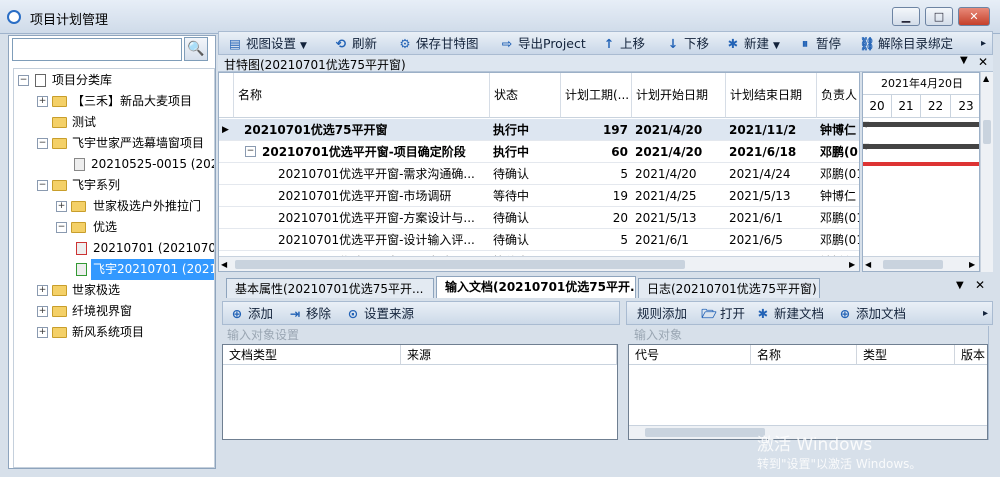 This screenshot has height=477, width=1000. What do you see at coordinates (420, 392) in the screenshot?
I see `document-type-table: 文档类型 来源` at bounding box center [420, 392].